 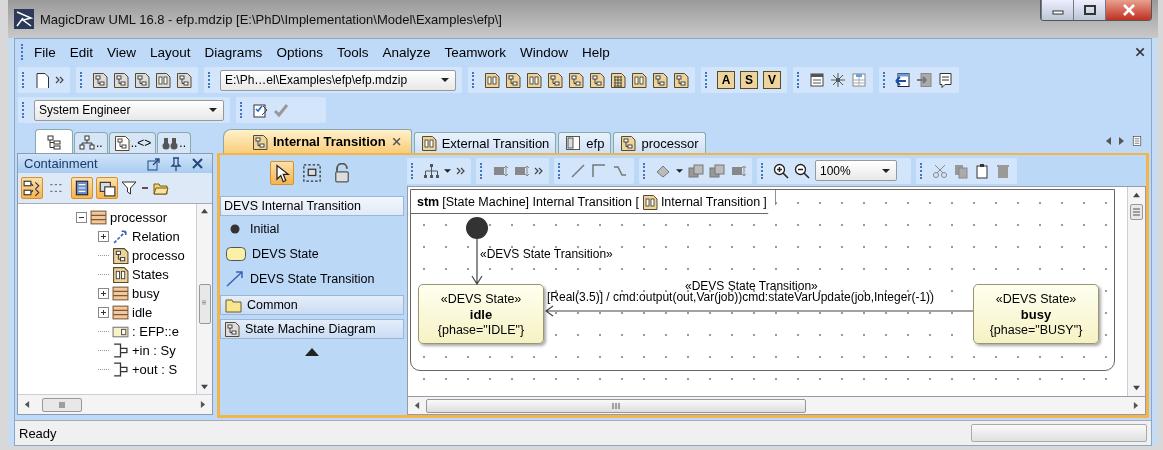 What do you see at coordinates (45, 52) in the screenshot?
I see `menu-item: File` at bounding box center [45, 52].